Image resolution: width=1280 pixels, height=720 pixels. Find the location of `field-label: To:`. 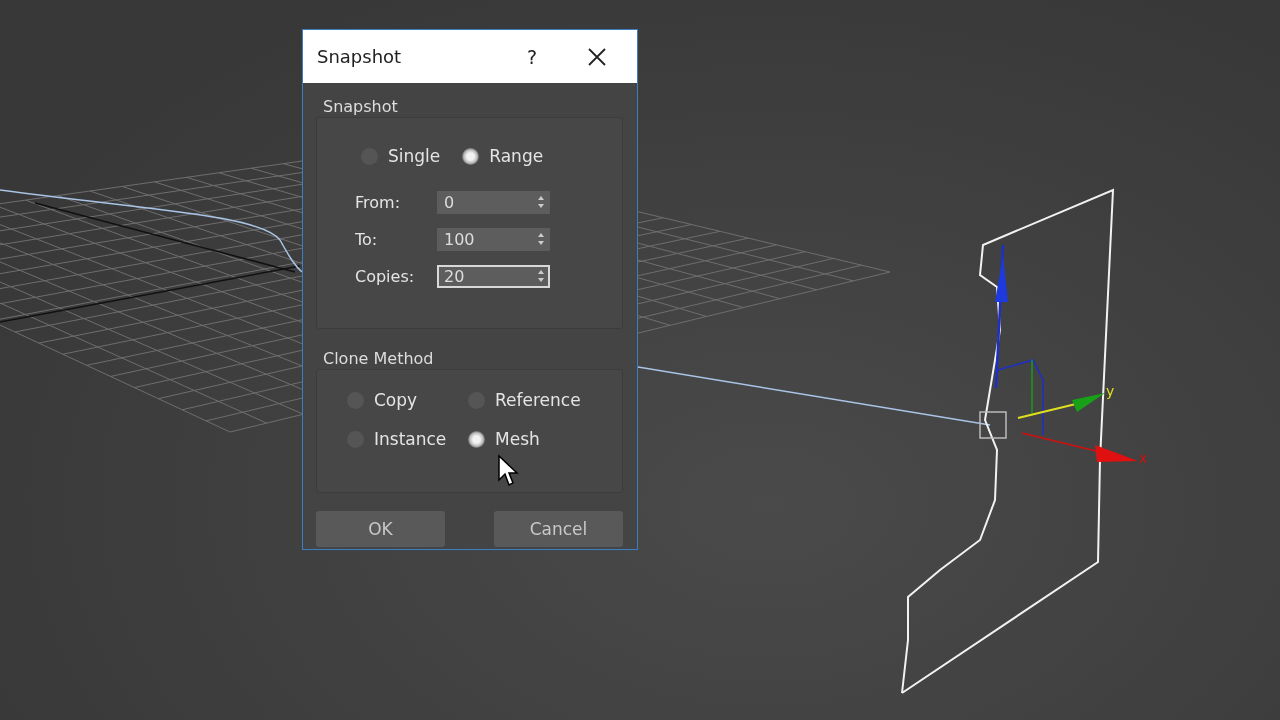

field-label: To: is located at coordinates (367, 239).